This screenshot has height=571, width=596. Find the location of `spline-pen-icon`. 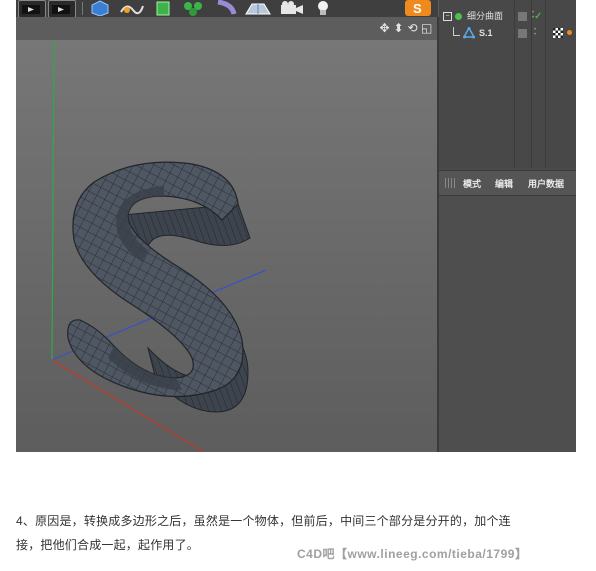

spline-pen-icon is located at coordinates (131, 8).